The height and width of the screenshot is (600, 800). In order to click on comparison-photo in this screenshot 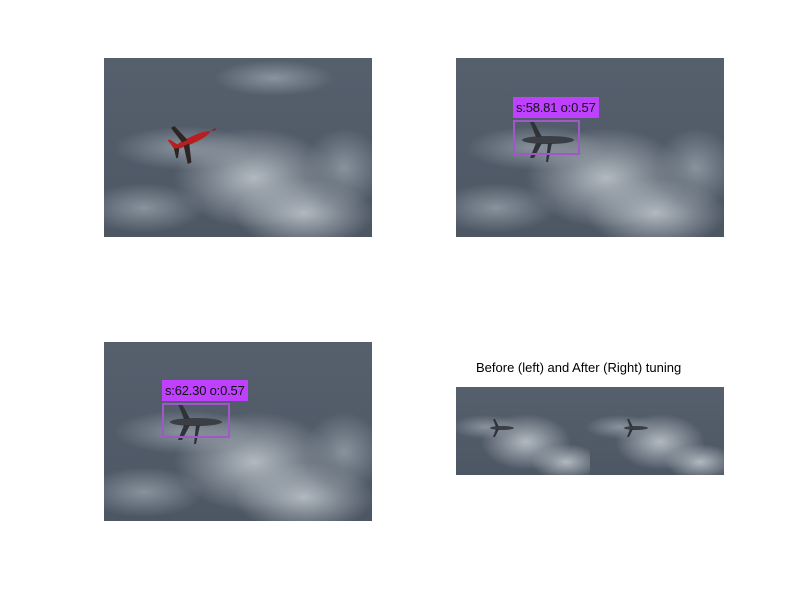, I will do `click(590, 431)`.